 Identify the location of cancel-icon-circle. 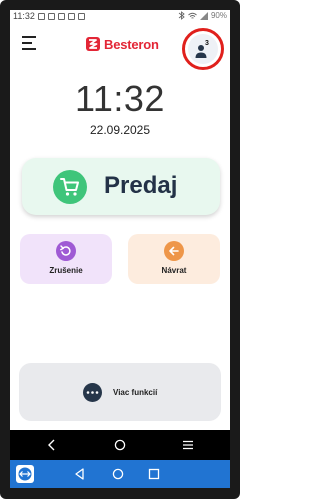
(66, 251).